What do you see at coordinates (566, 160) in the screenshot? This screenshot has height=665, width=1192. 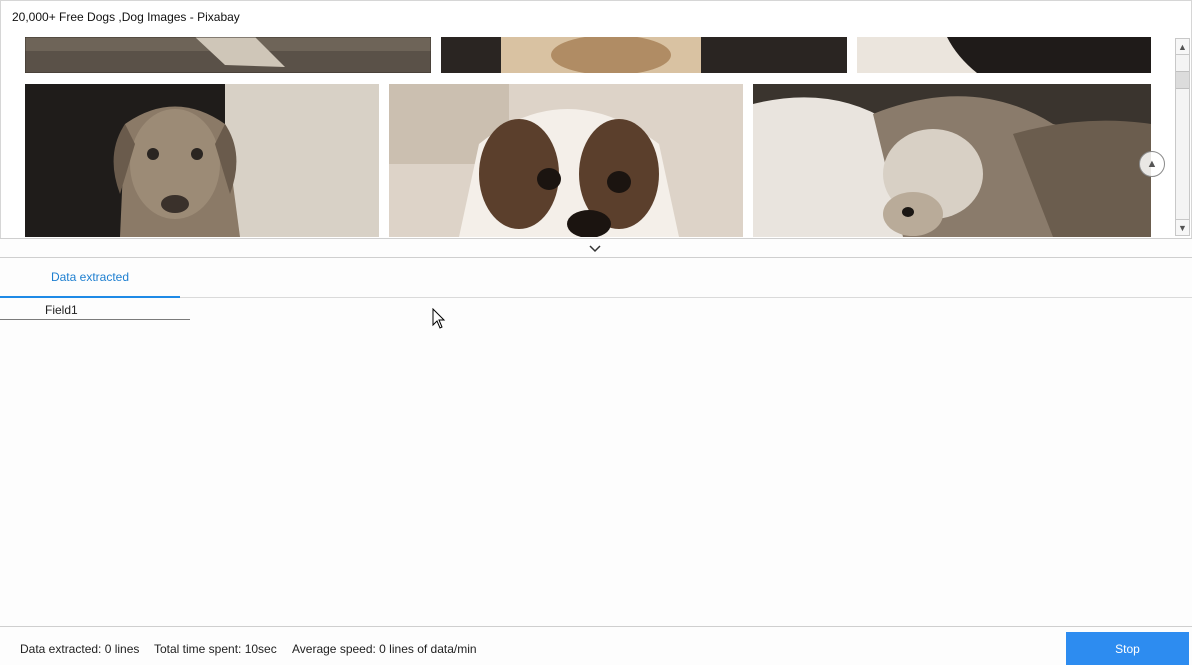 I see `spaniel-dog-photo` at bounding box center [566, 160].